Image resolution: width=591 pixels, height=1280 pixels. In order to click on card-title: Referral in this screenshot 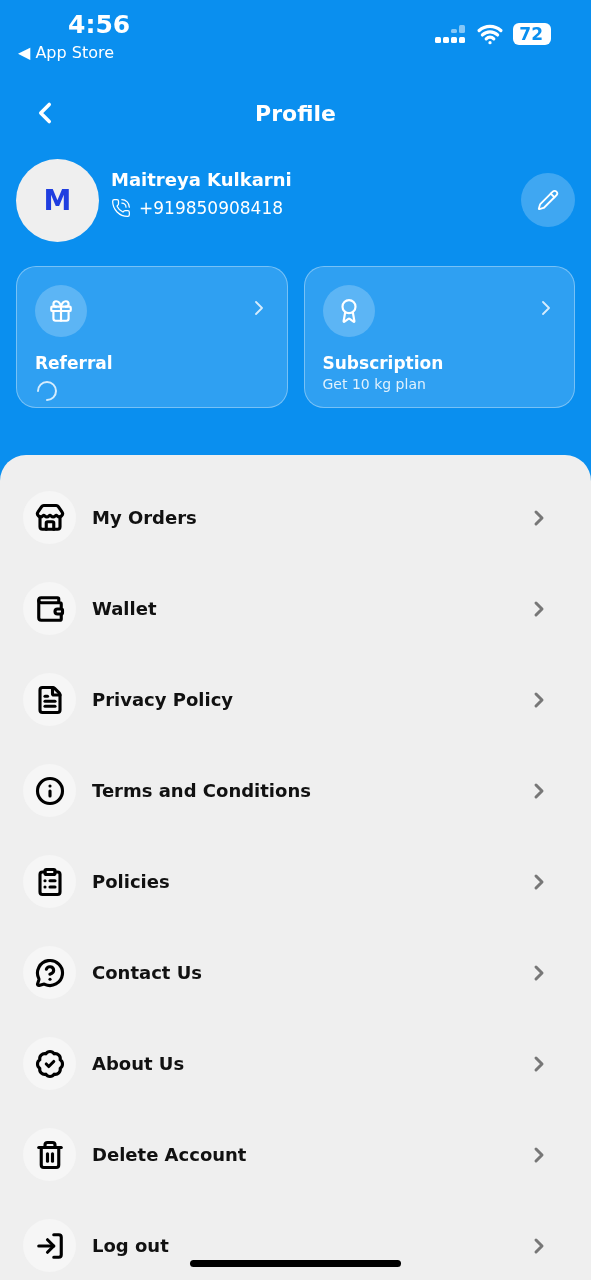, I will do `click(74, 363)`.